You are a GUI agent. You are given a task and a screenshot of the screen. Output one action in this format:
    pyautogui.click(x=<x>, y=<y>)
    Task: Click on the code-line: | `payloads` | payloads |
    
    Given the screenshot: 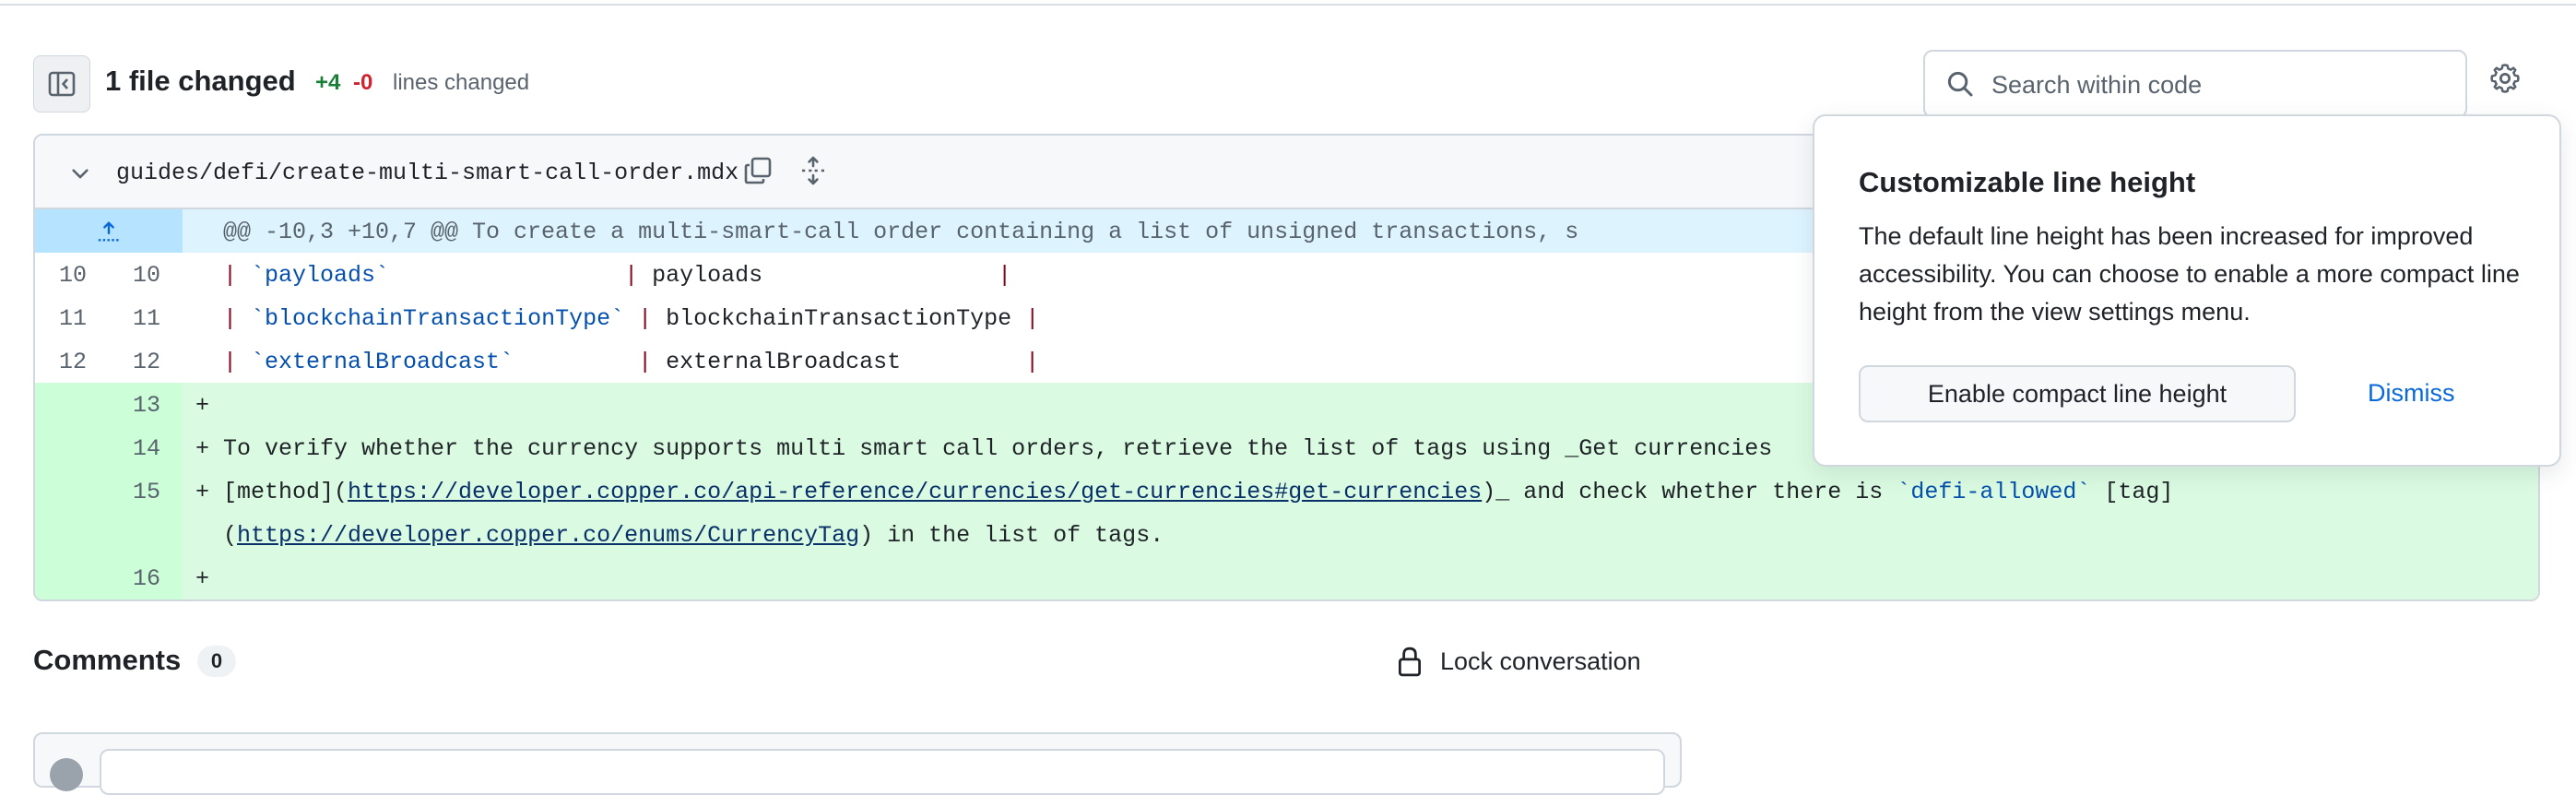 What is the action you would take?
    pyautogui.click(x=617, y=275)
    